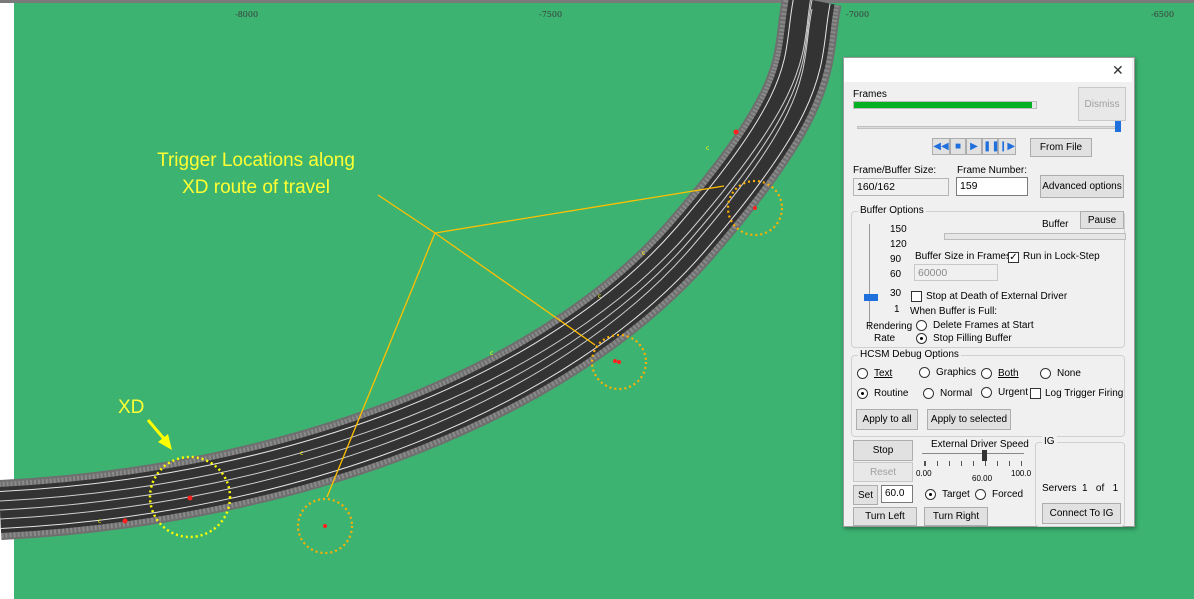 Image resolution: width=1194 pixels, height=599 pixels. I want to click on frames-slider-thumb, so click(1118, 126).